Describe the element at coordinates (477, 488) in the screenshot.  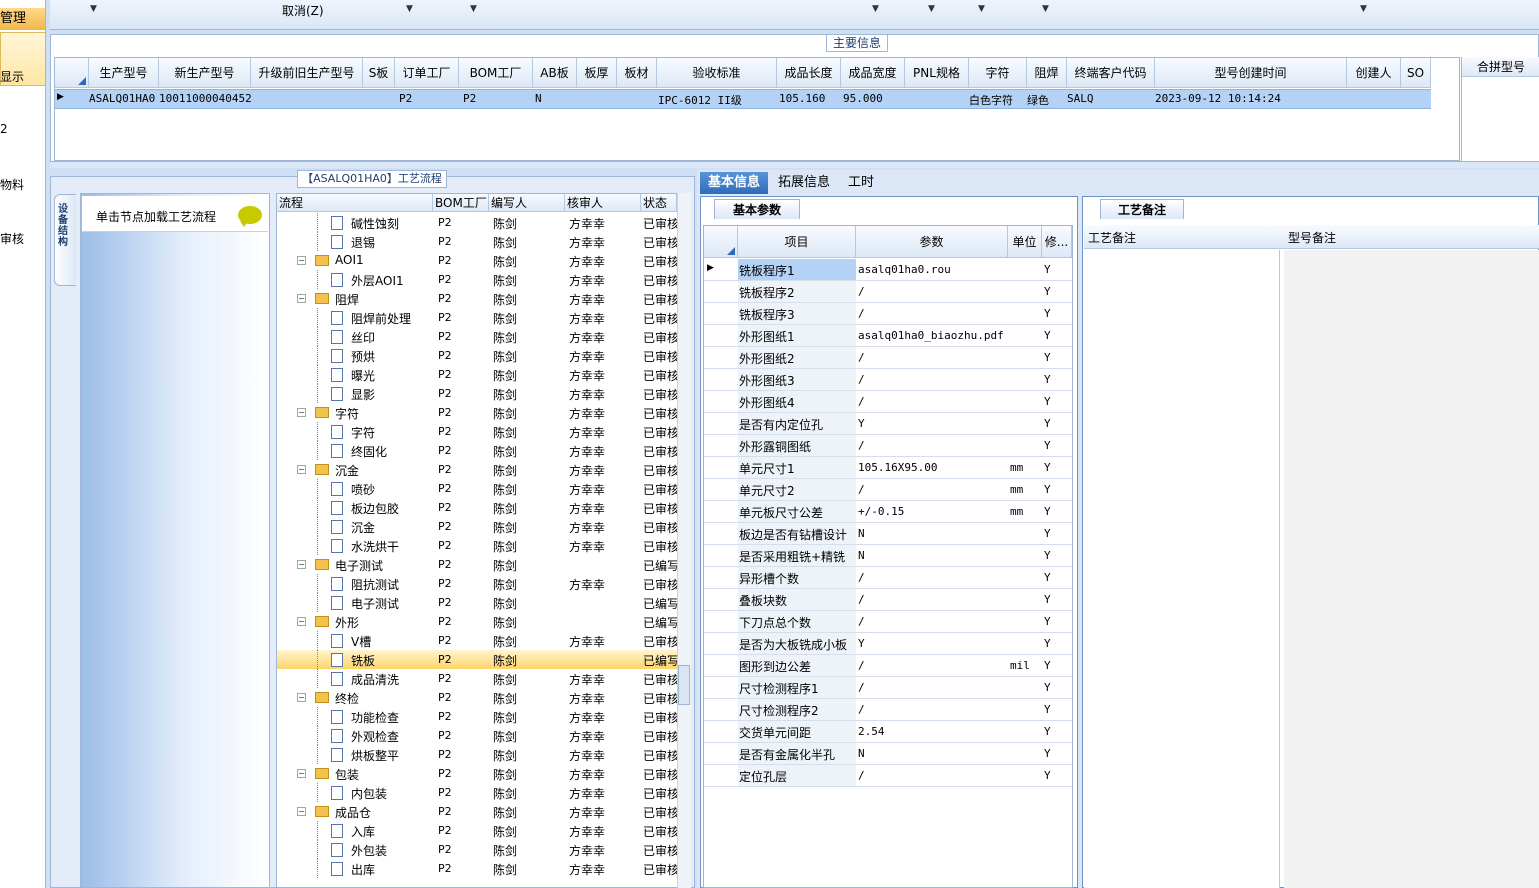
I see `tree-row: 喷砂 P2 陈剑 方幸幸 已审核` at that location.